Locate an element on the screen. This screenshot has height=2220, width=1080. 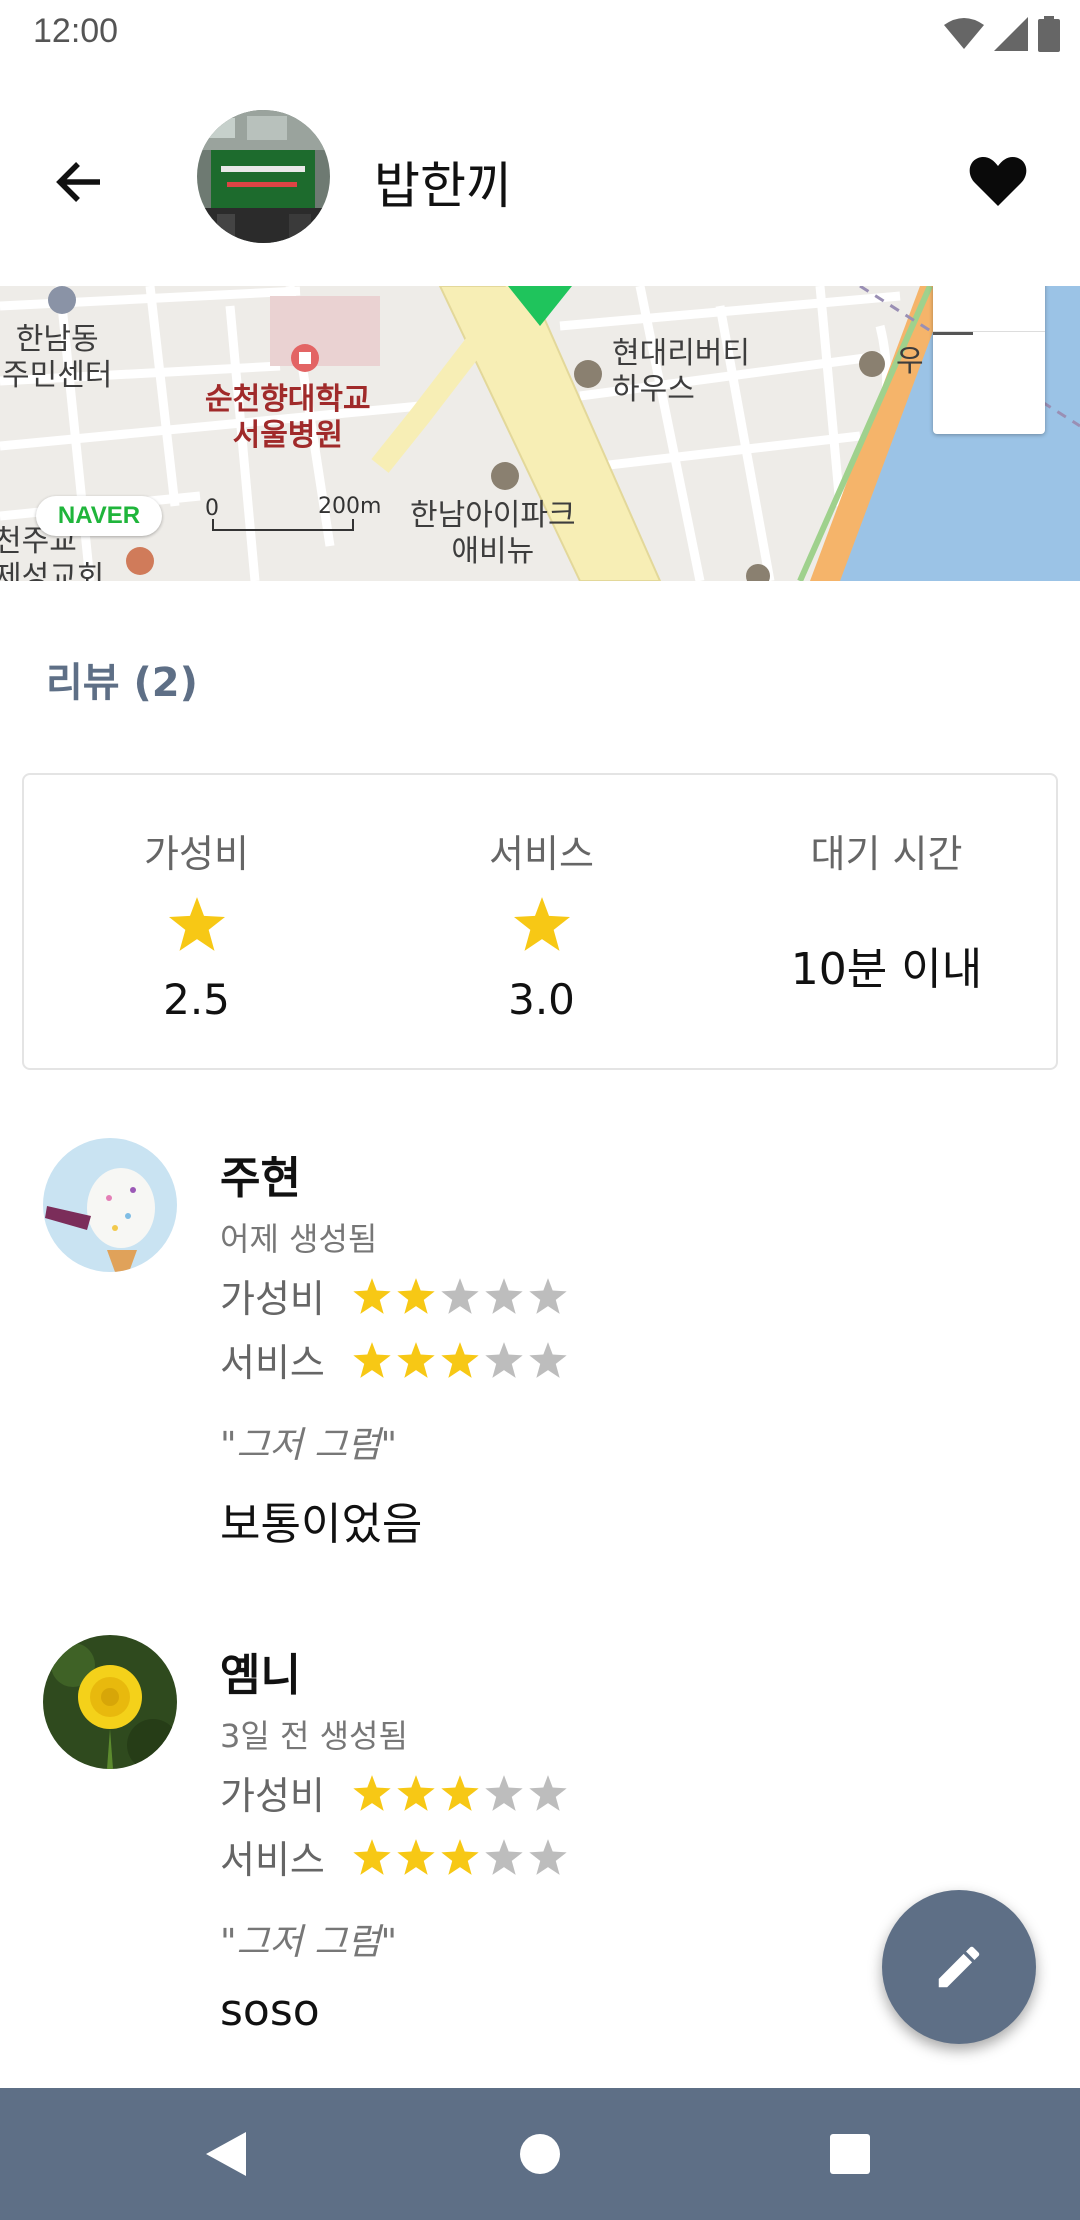
pencil-icon is located at coordinates (959, 1967).